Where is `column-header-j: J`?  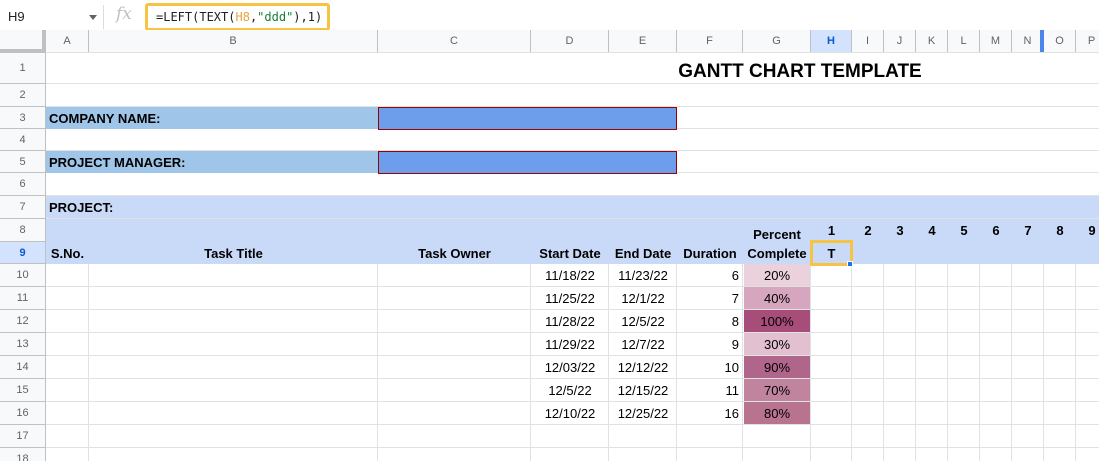
column-header-j: J is located at coordinates (900, 41).